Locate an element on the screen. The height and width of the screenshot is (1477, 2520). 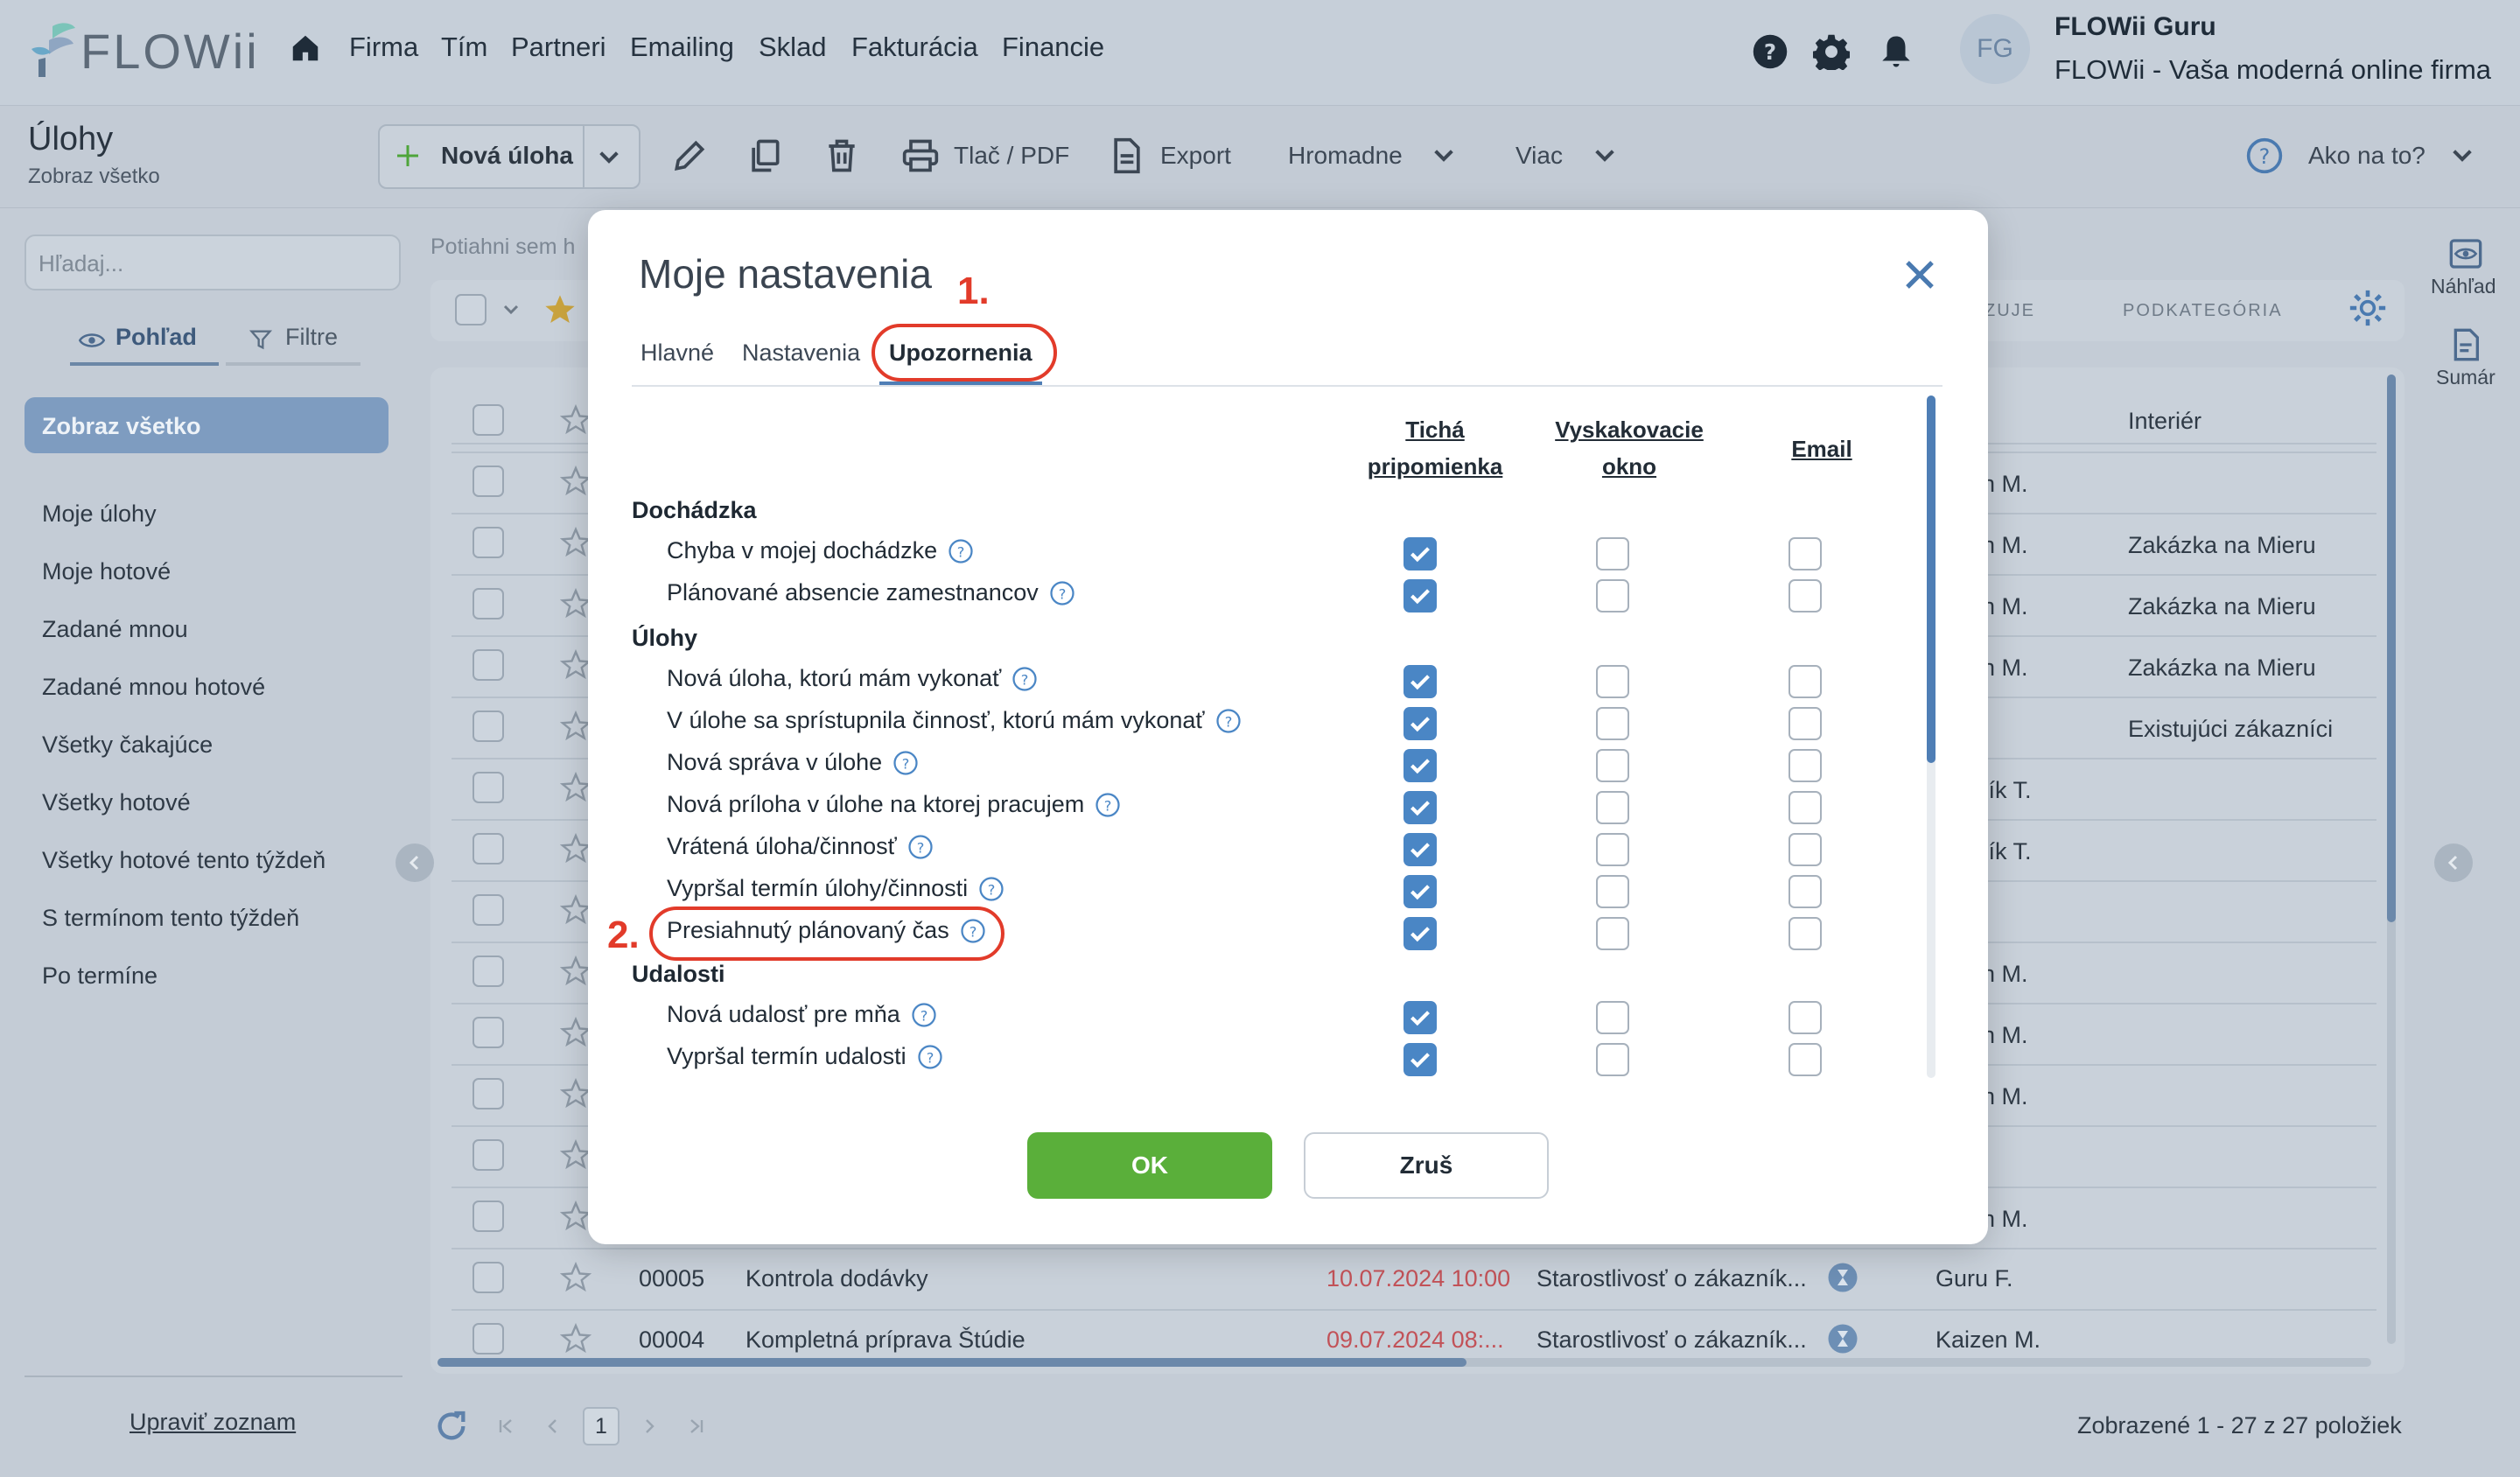
close-icon is located at coordinates (1920, 275).